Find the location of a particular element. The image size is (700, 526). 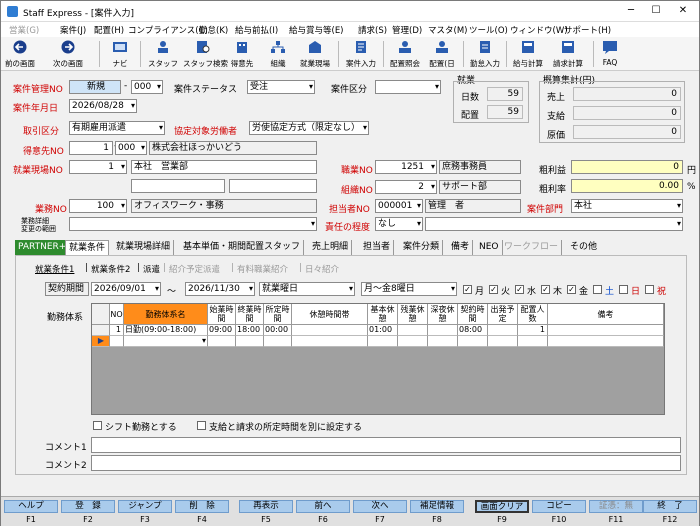

subtab-daily-intro: 日々紹介 is located at coordinates (322, 269).